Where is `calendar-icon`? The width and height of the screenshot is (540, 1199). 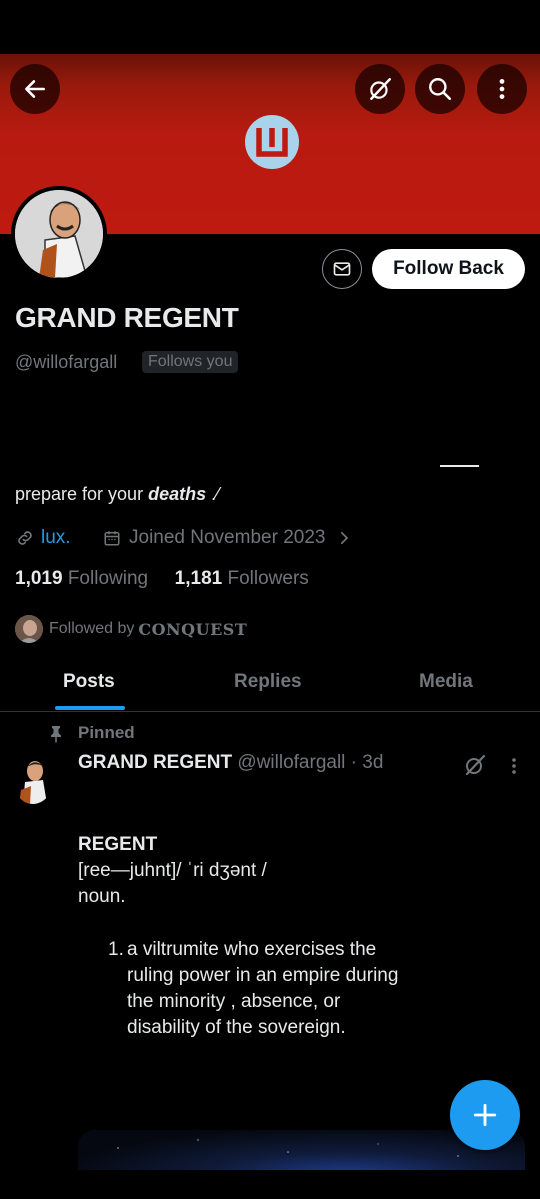
calendar-icon is located at coordinates (112, 538).